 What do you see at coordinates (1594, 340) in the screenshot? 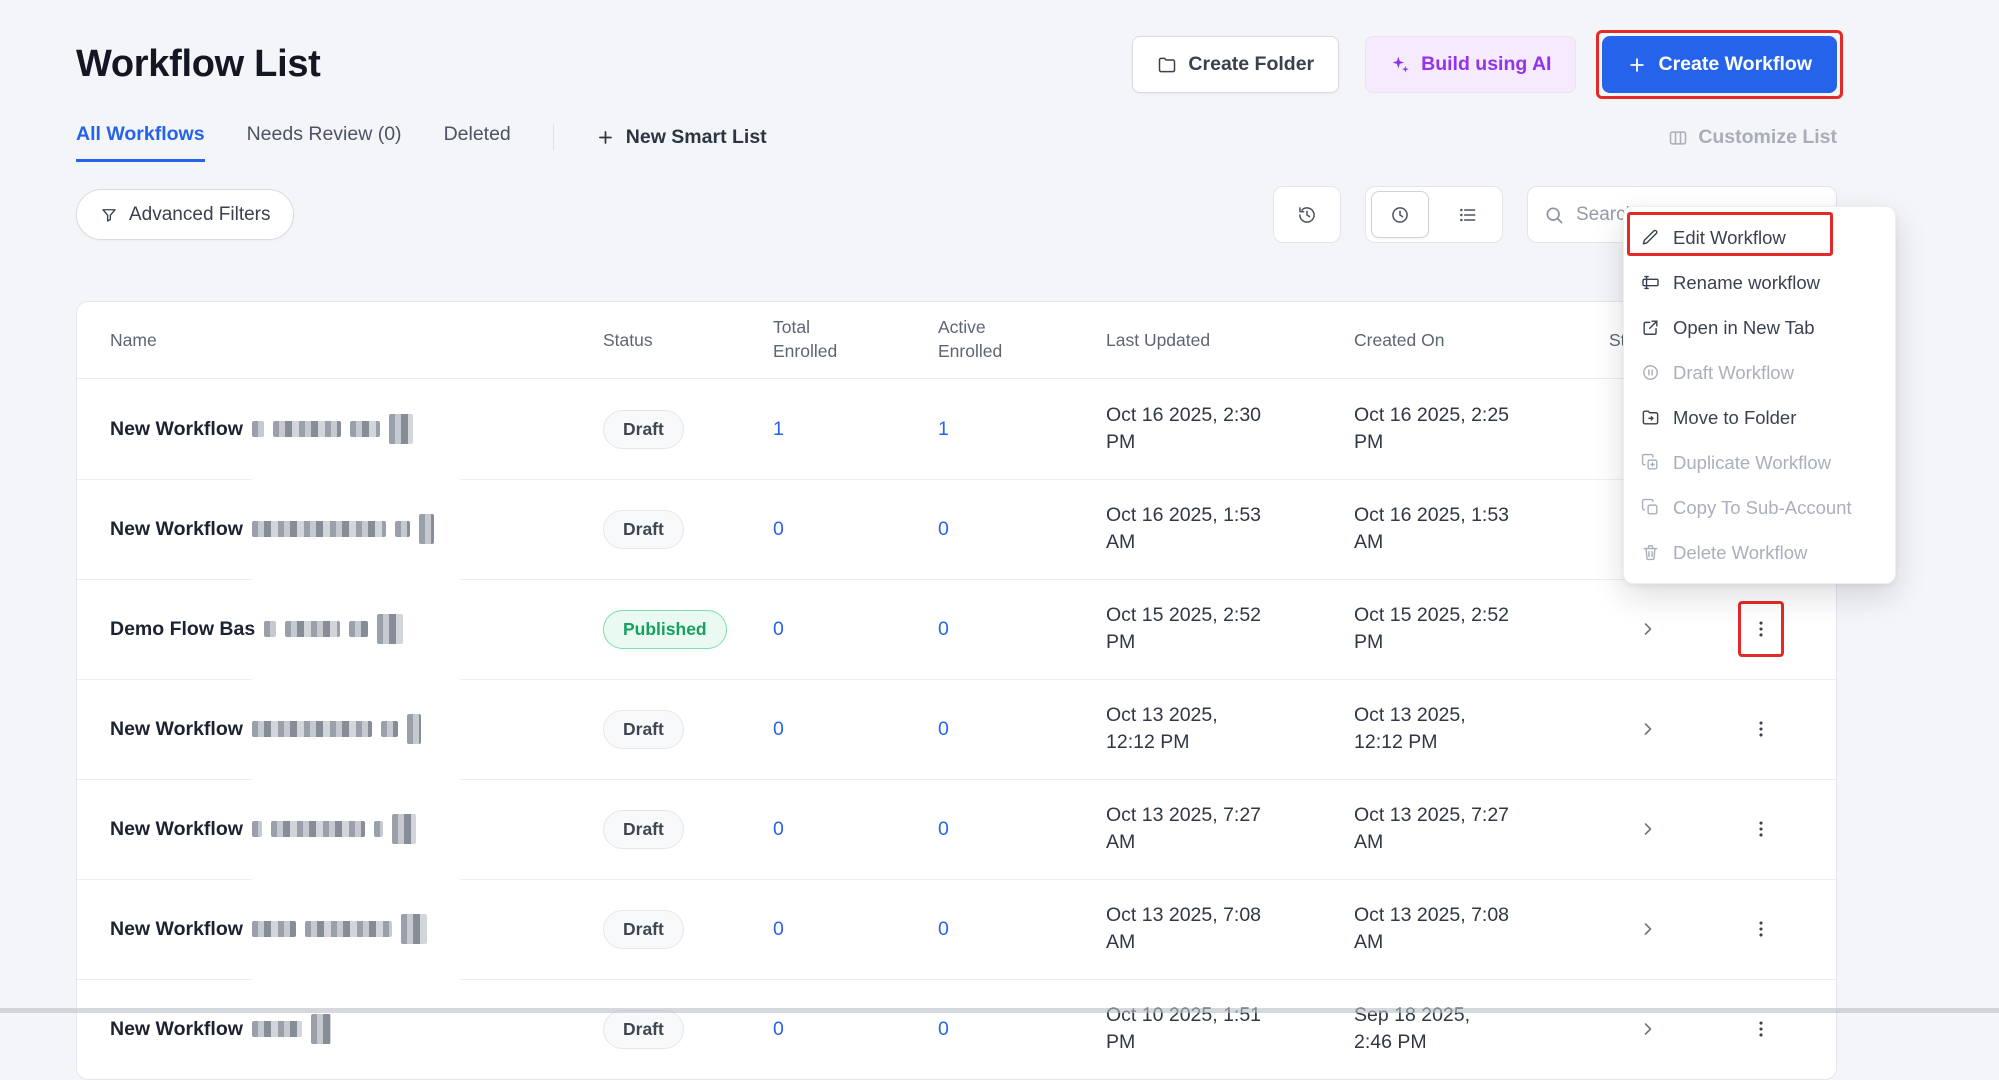
I see `col-header-sta: Sta` at bounding box center [1594, 340].